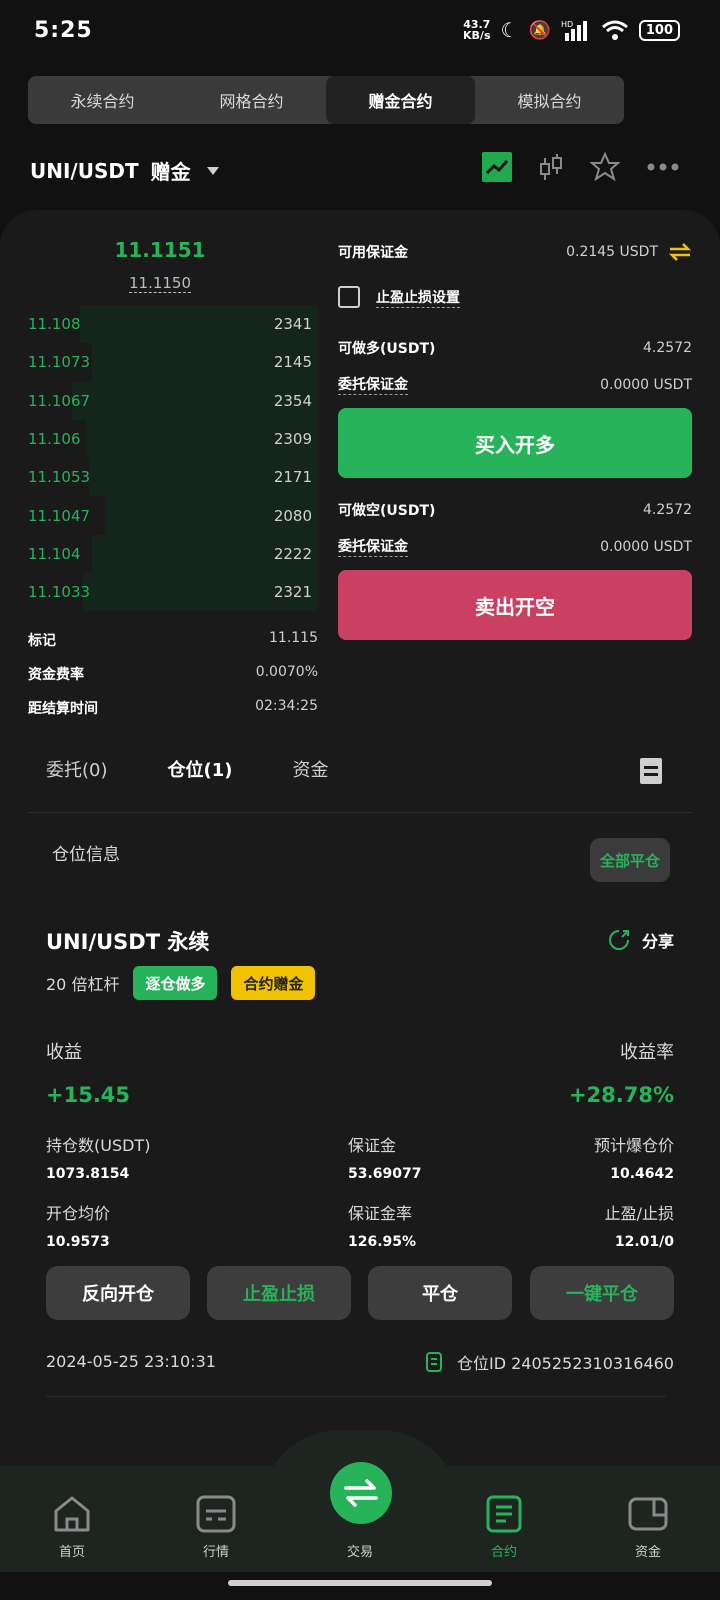 Image resolution: width=720 pixels, height=1600 pixels. Describe the element at coordinates (59, 400) in the screenshot. I see `row-price: 11.1067` at that location.